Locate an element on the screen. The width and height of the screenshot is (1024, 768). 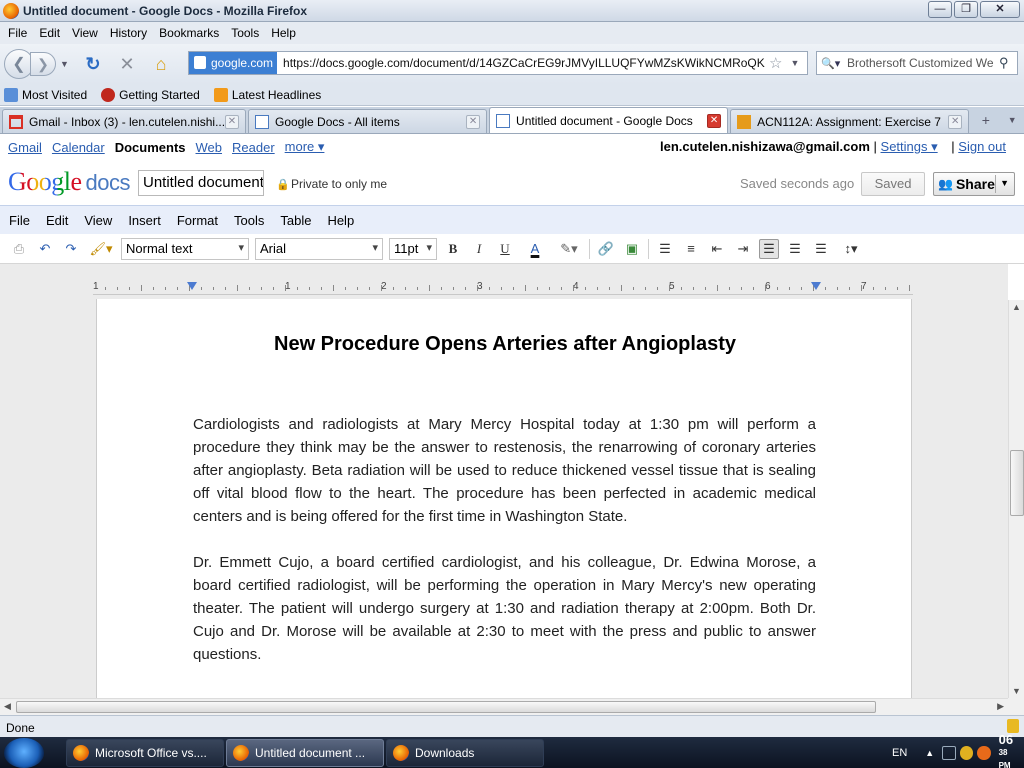
search-bar: 🔍▾ Brothersoft Customized We ⚲ is located at coordinates (917, 63).